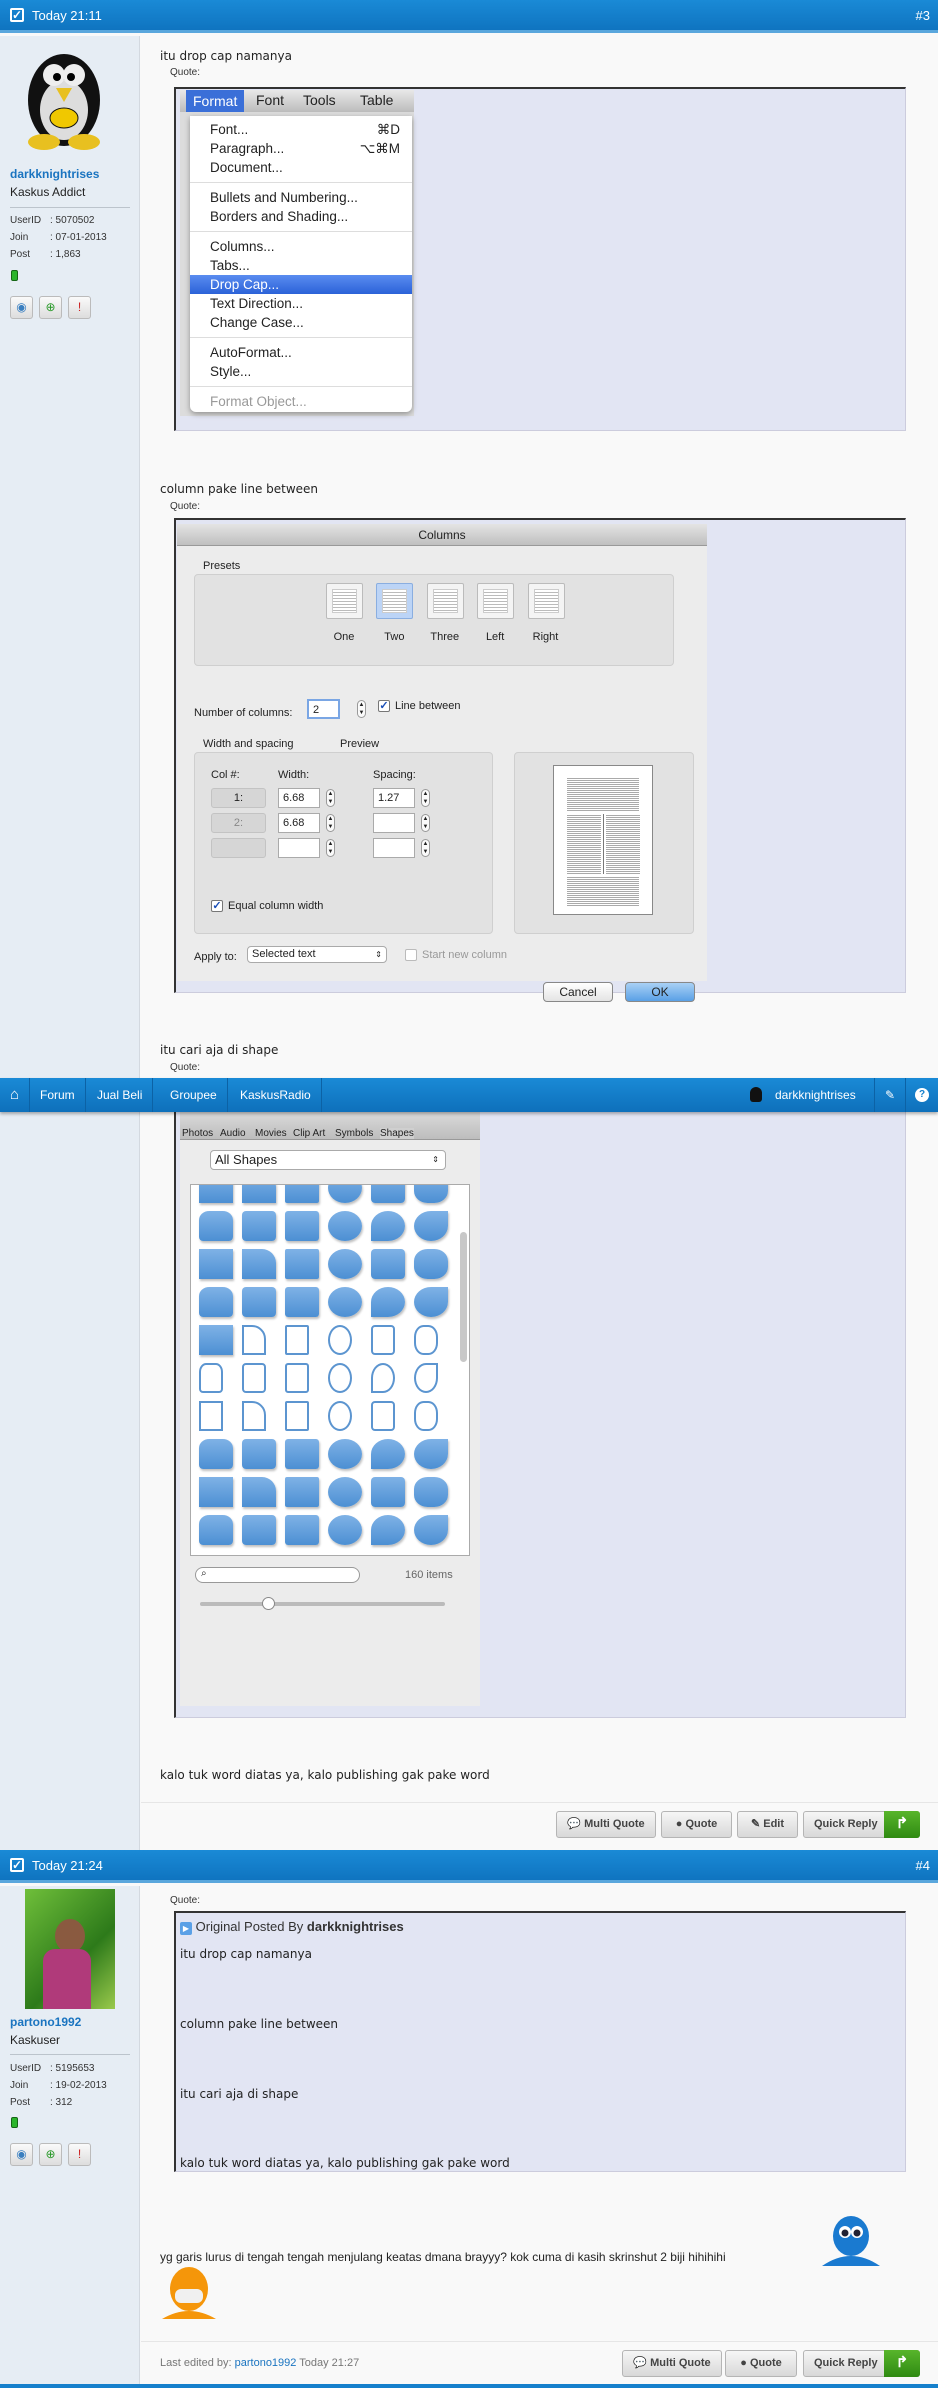 The image size is (938, 2388). Describe the element at coordinates (890, 1095) in the screenshot. I see `edit-icon: ✎` at that location.